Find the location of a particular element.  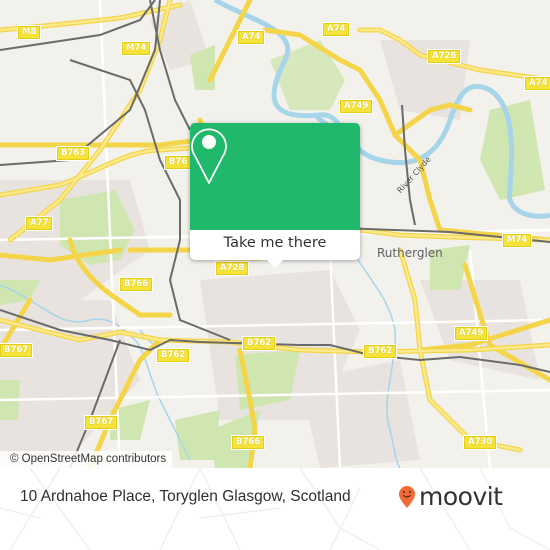

road-shield-a730: A730 is located at coordinates (480, 442).